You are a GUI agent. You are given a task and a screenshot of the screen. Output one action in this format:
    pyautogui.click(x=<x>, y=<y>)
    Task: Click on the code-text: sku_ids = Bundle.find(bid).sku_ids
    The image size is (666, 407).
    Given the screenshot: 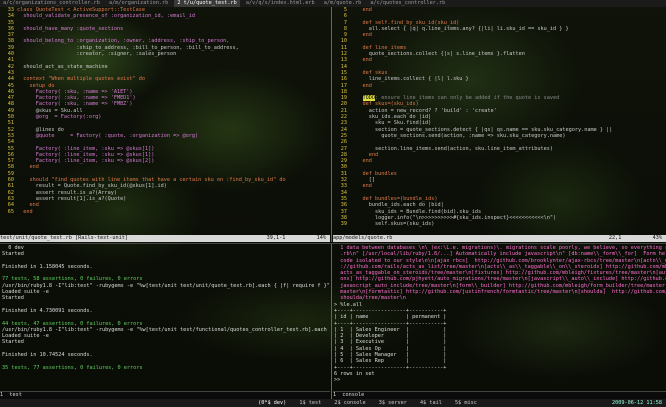 What is the action you would take?
    pyautogui.click(x=416, y=211)
    